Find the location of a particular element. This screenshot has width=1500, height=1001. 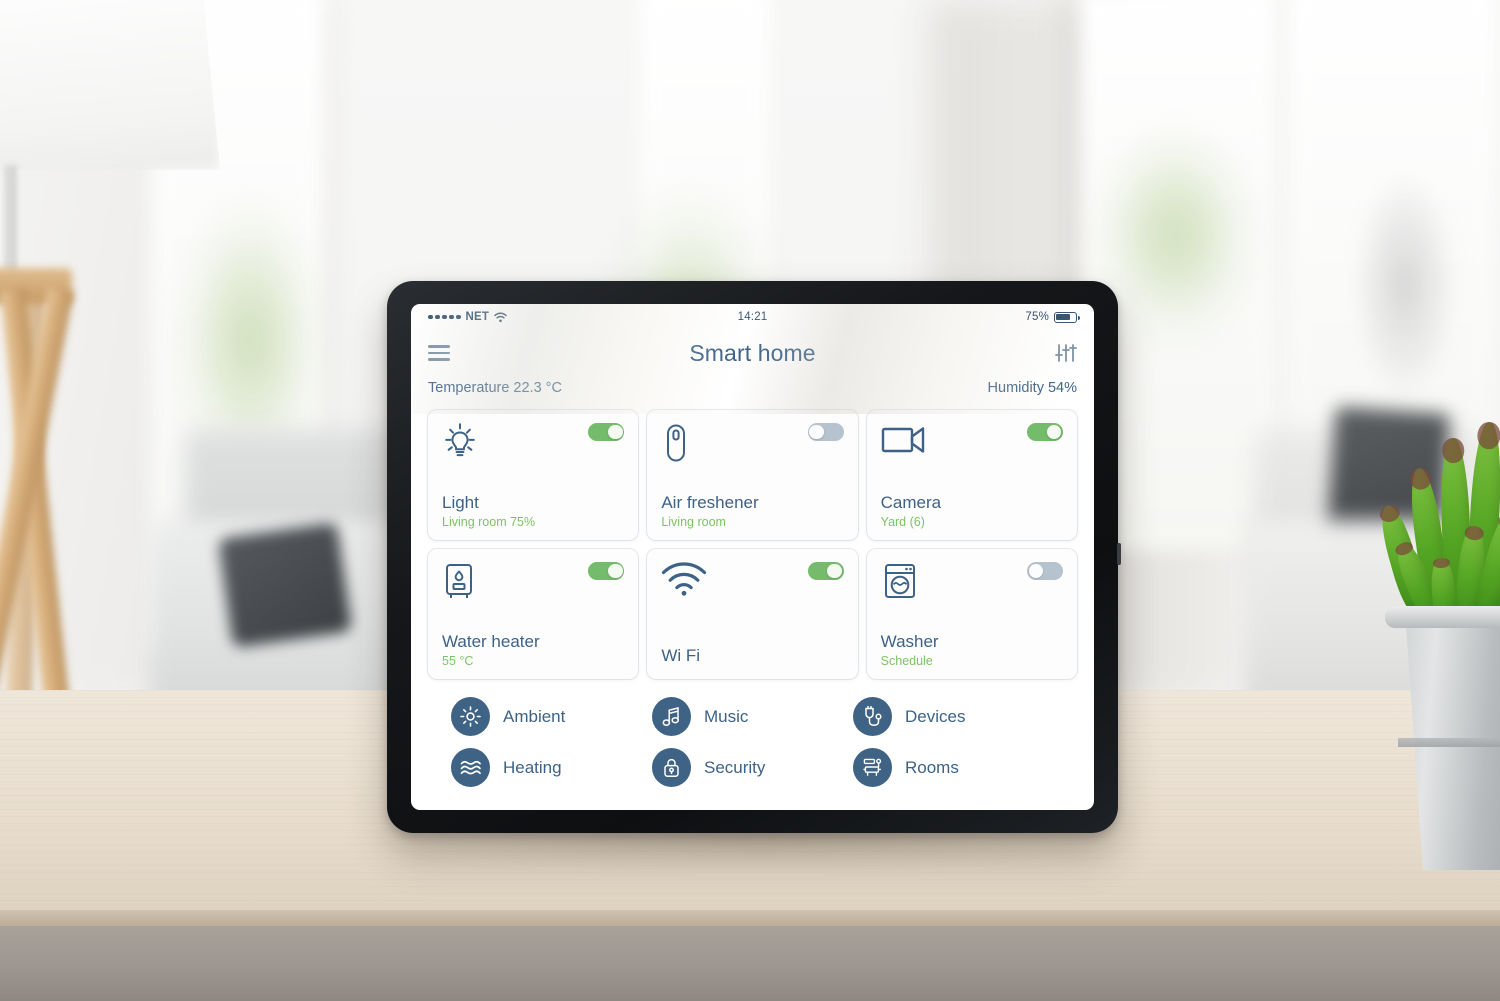

menu-item-security: Security is located at coordinates (752, 767).